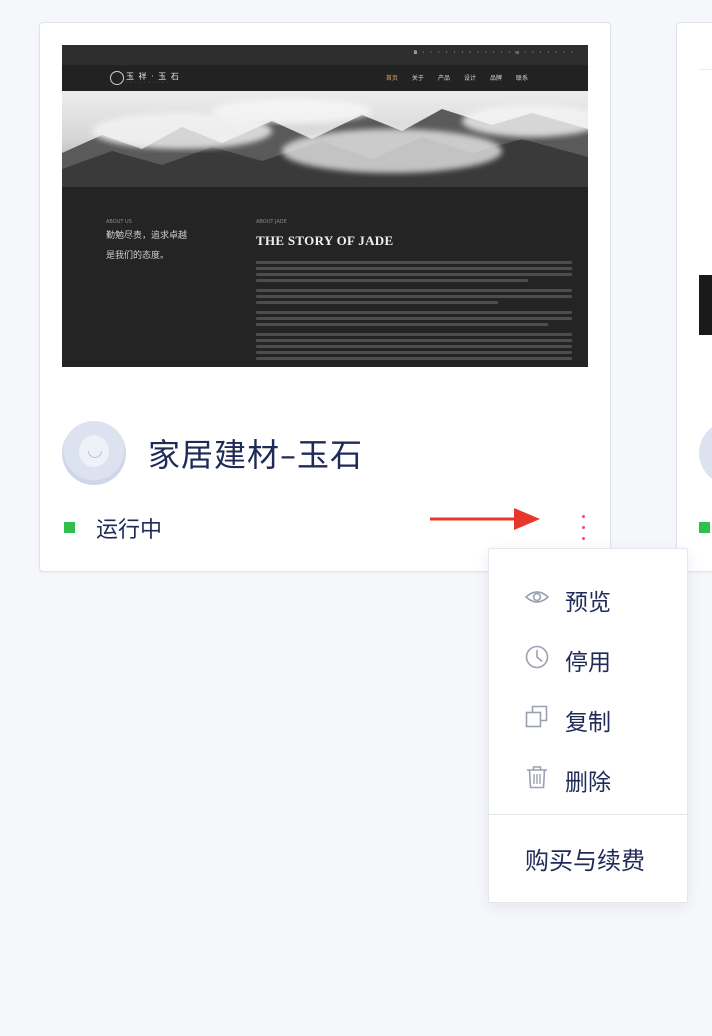 Image resolution: width=712 pixels, height=1036 pixels. Describe the element at coordinates (588, 783) in the screenshot. I see `menu-item-label: 删除` at that location.